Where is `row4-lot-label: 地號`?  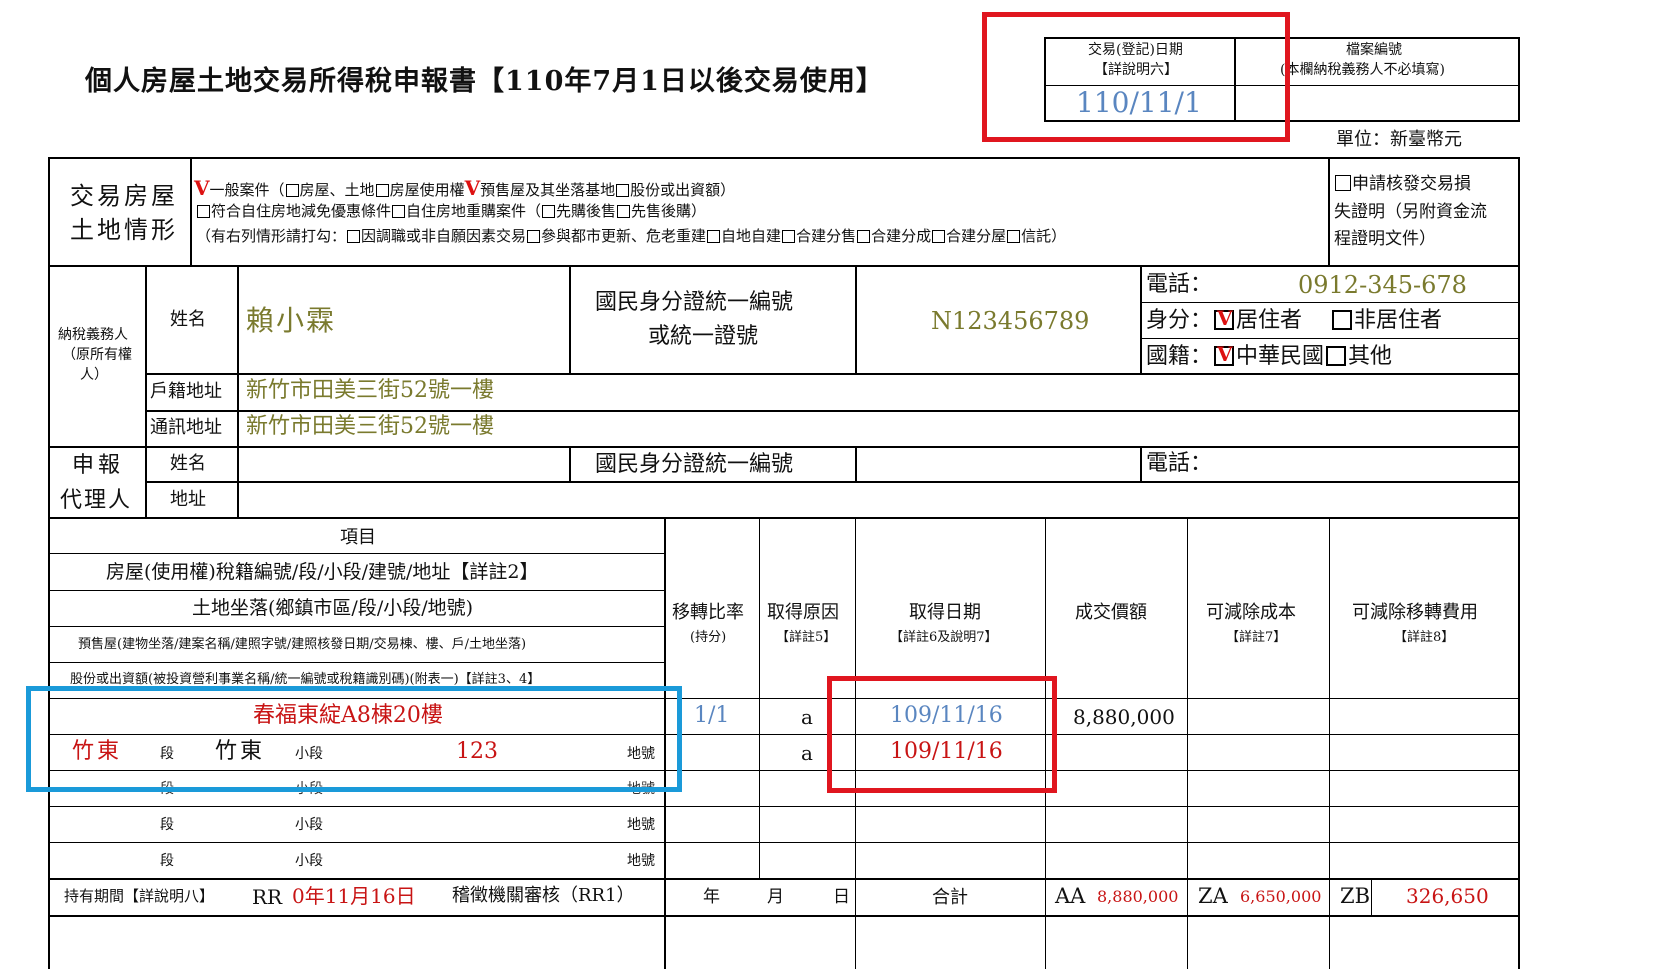 row4-lot-label: 地號 is located at coordinates (641, 825).